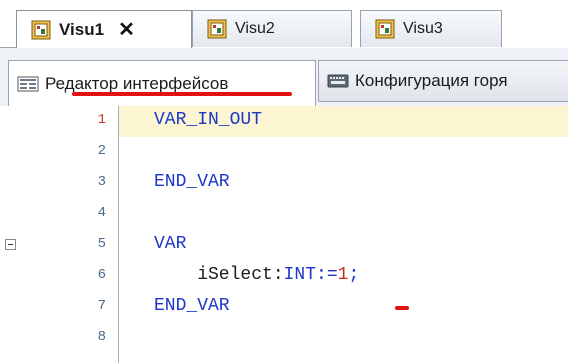 Image resolution: width=568 pixels, height=363 pixels. I want to click on tab-label: Visu1, so click(82, 29).